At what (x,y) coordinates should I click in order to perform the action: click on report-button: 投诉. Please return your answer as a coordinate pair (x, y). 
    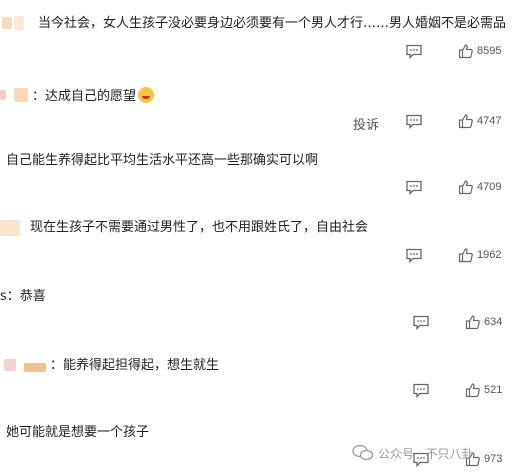
    Looking at the image, I should click on (366, 123).